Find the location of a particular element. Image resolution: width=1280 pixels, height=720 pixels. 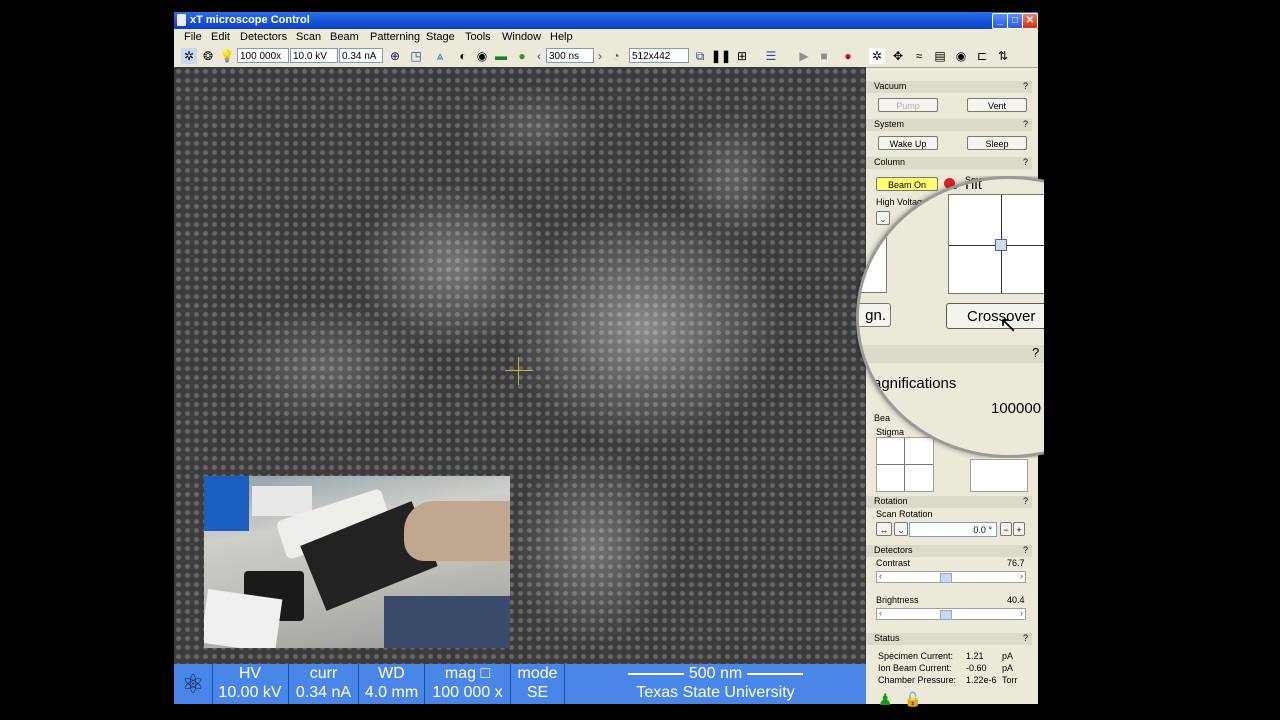

tab-display-icon: ▤ is located at coordinates (940, 56).